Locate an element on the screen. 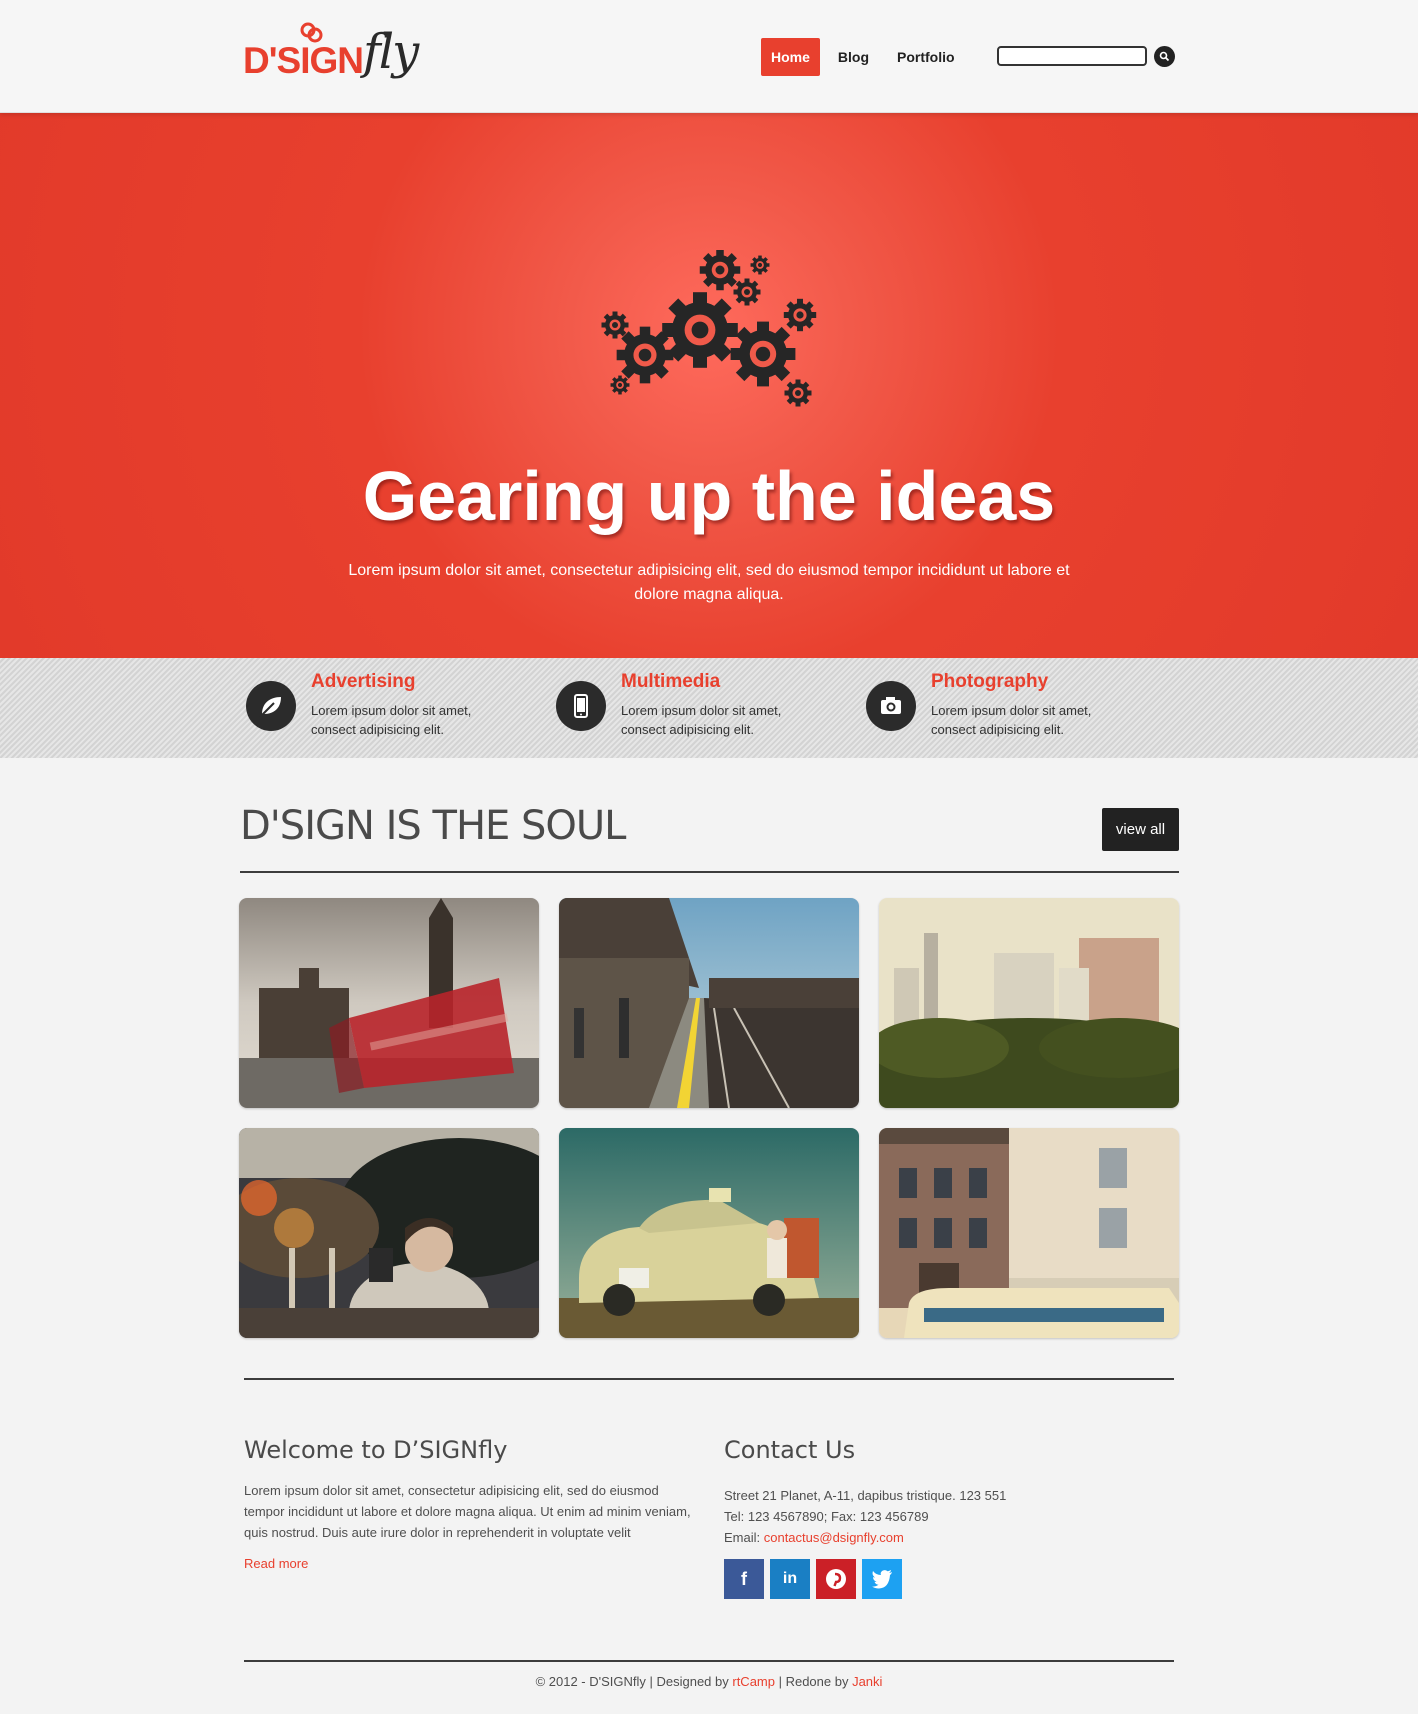  nav-home: Home is located at coordinates (790, 57).